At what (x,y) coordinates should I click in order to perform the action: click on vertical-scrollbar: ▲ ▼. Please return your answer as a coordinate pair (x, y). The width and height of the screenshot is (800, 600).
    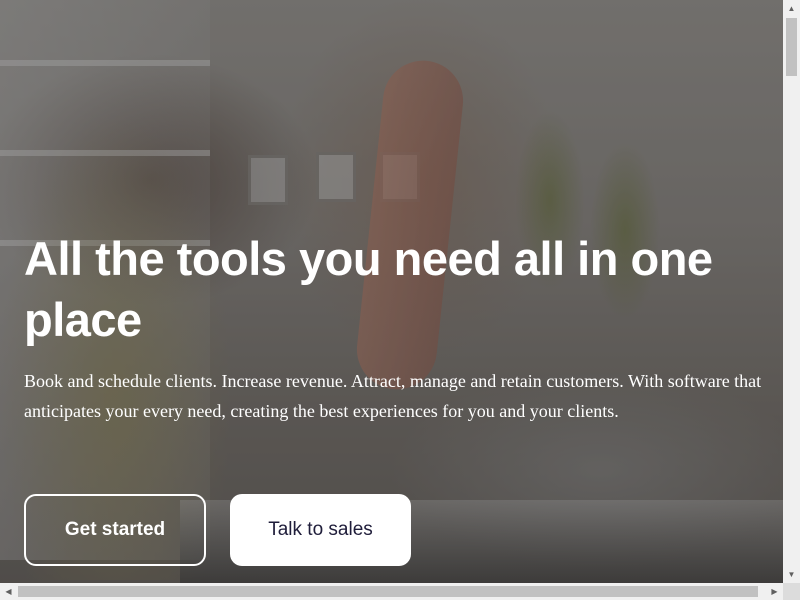
    Looking at the image, I should click on (791, 291).